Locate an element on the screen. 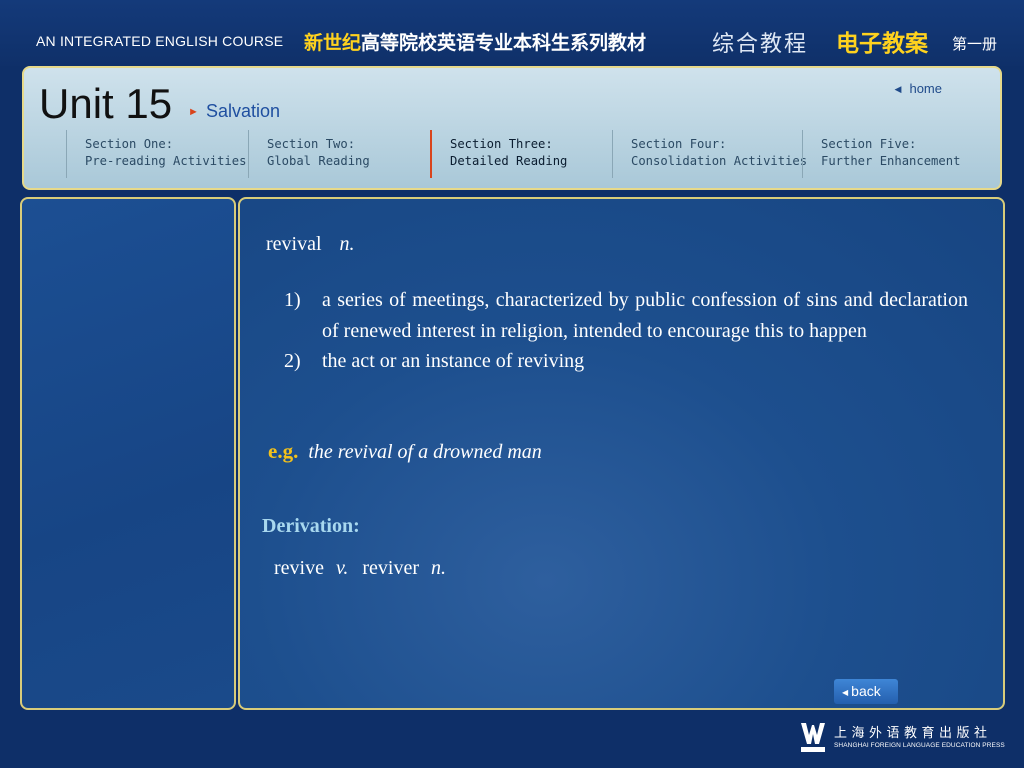  series-title: 新世纪高等院校英语专业本科生系列教材 is located at coordinates (475, 41).